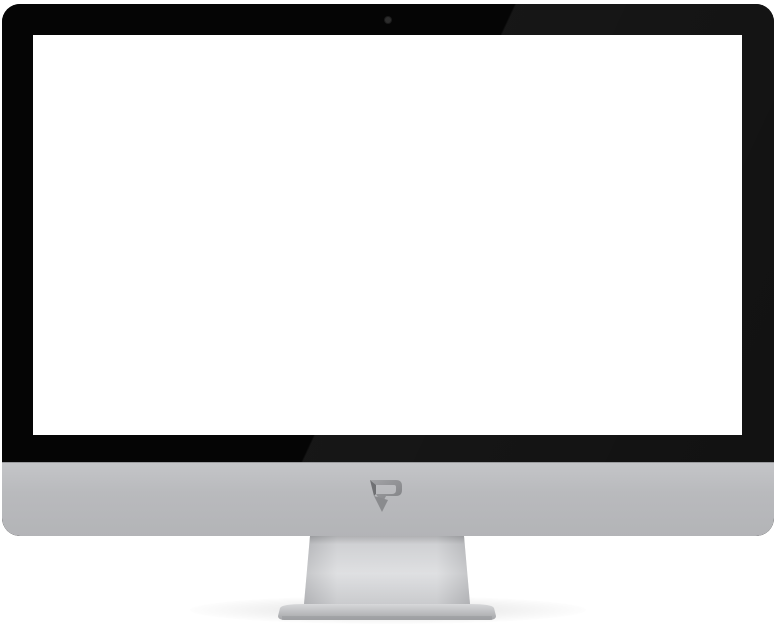  I want to click on camera-icon, so click(388, 20).